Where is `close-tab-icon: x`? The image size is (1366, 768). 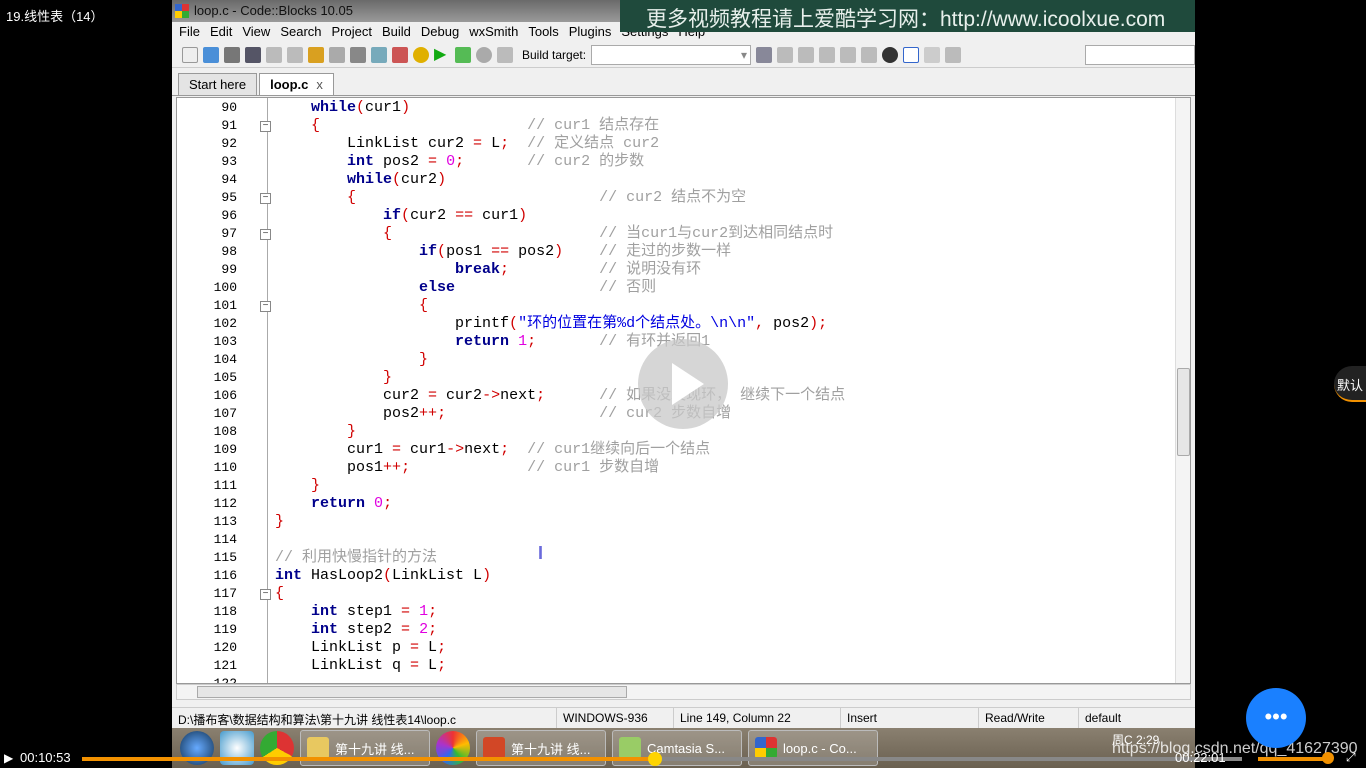 close-tab-icon: x is located at coordinates (319, 84).